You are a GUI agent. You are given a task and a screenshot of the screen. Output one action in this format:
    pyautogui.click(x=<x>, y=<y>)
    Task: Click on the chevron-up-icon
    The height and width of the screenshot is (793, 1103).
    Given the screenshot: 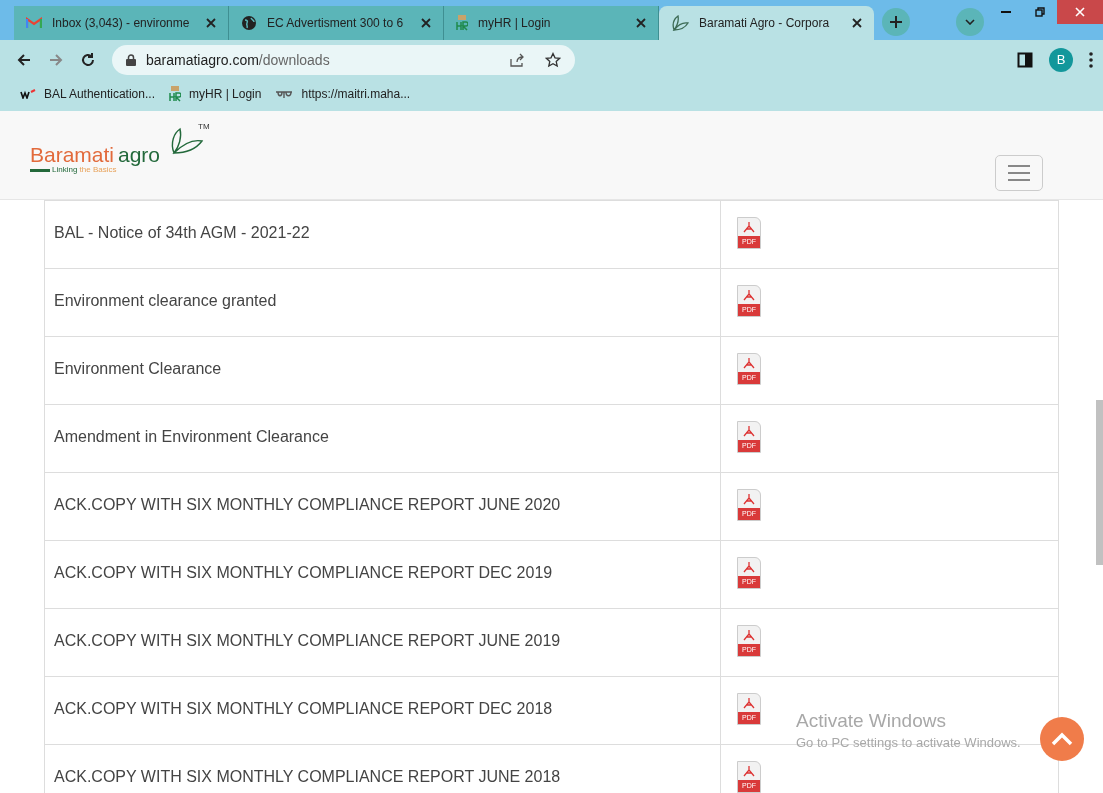 What is the action you would take?
    pyautogui.click(x=1062, y=739)
    